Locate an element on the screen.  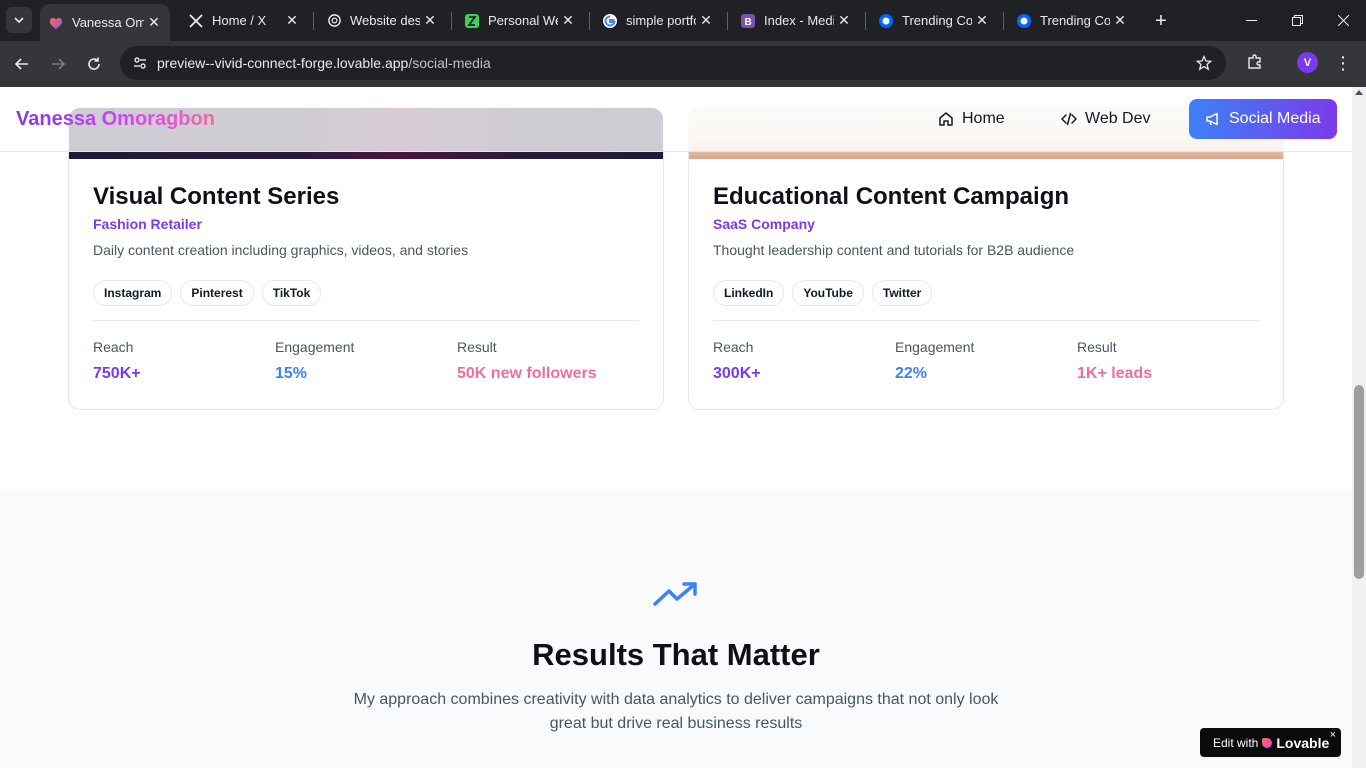
browser-tab: Website desi ✕ is located at coordinates (382, 20).